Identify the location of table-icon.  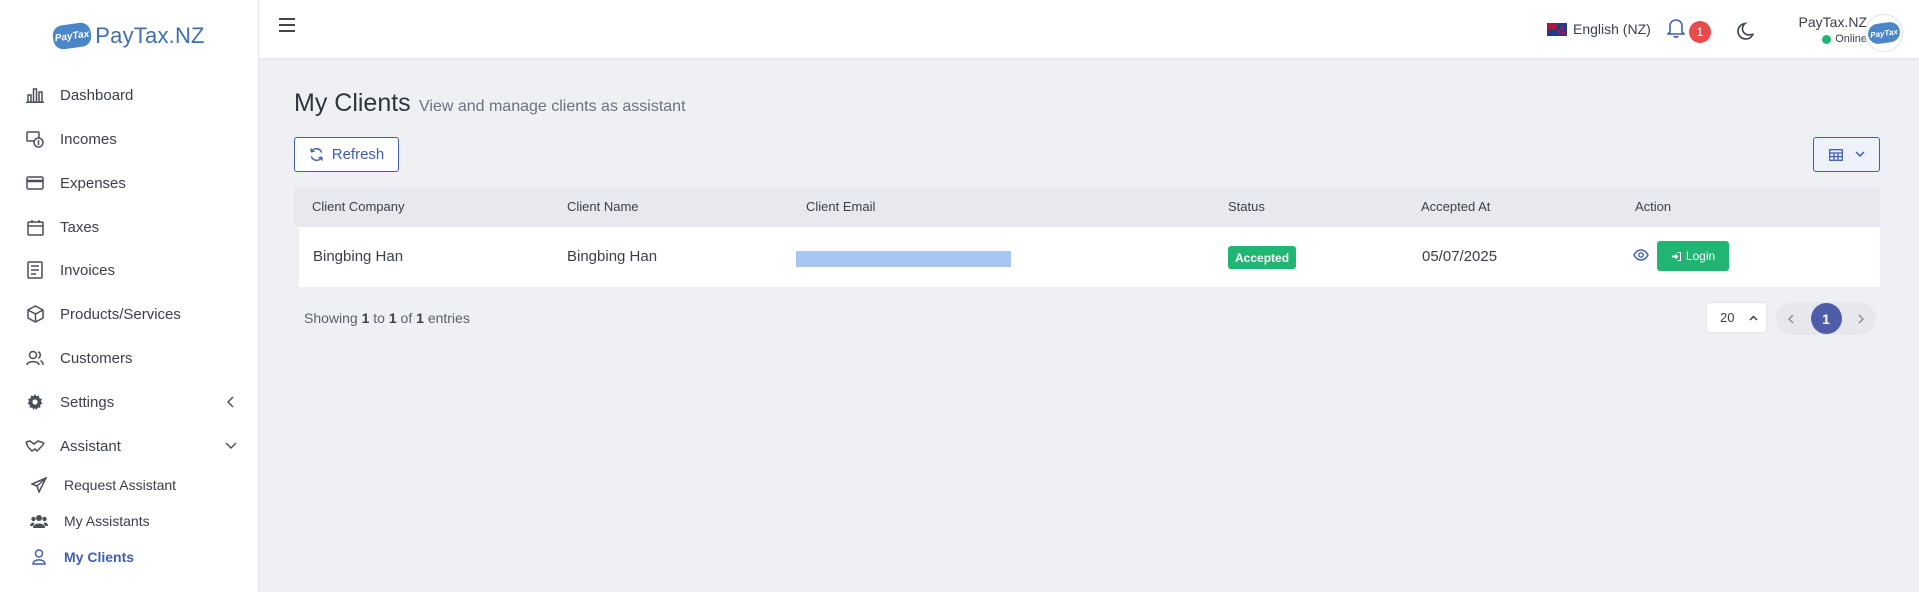
(1835, 154).